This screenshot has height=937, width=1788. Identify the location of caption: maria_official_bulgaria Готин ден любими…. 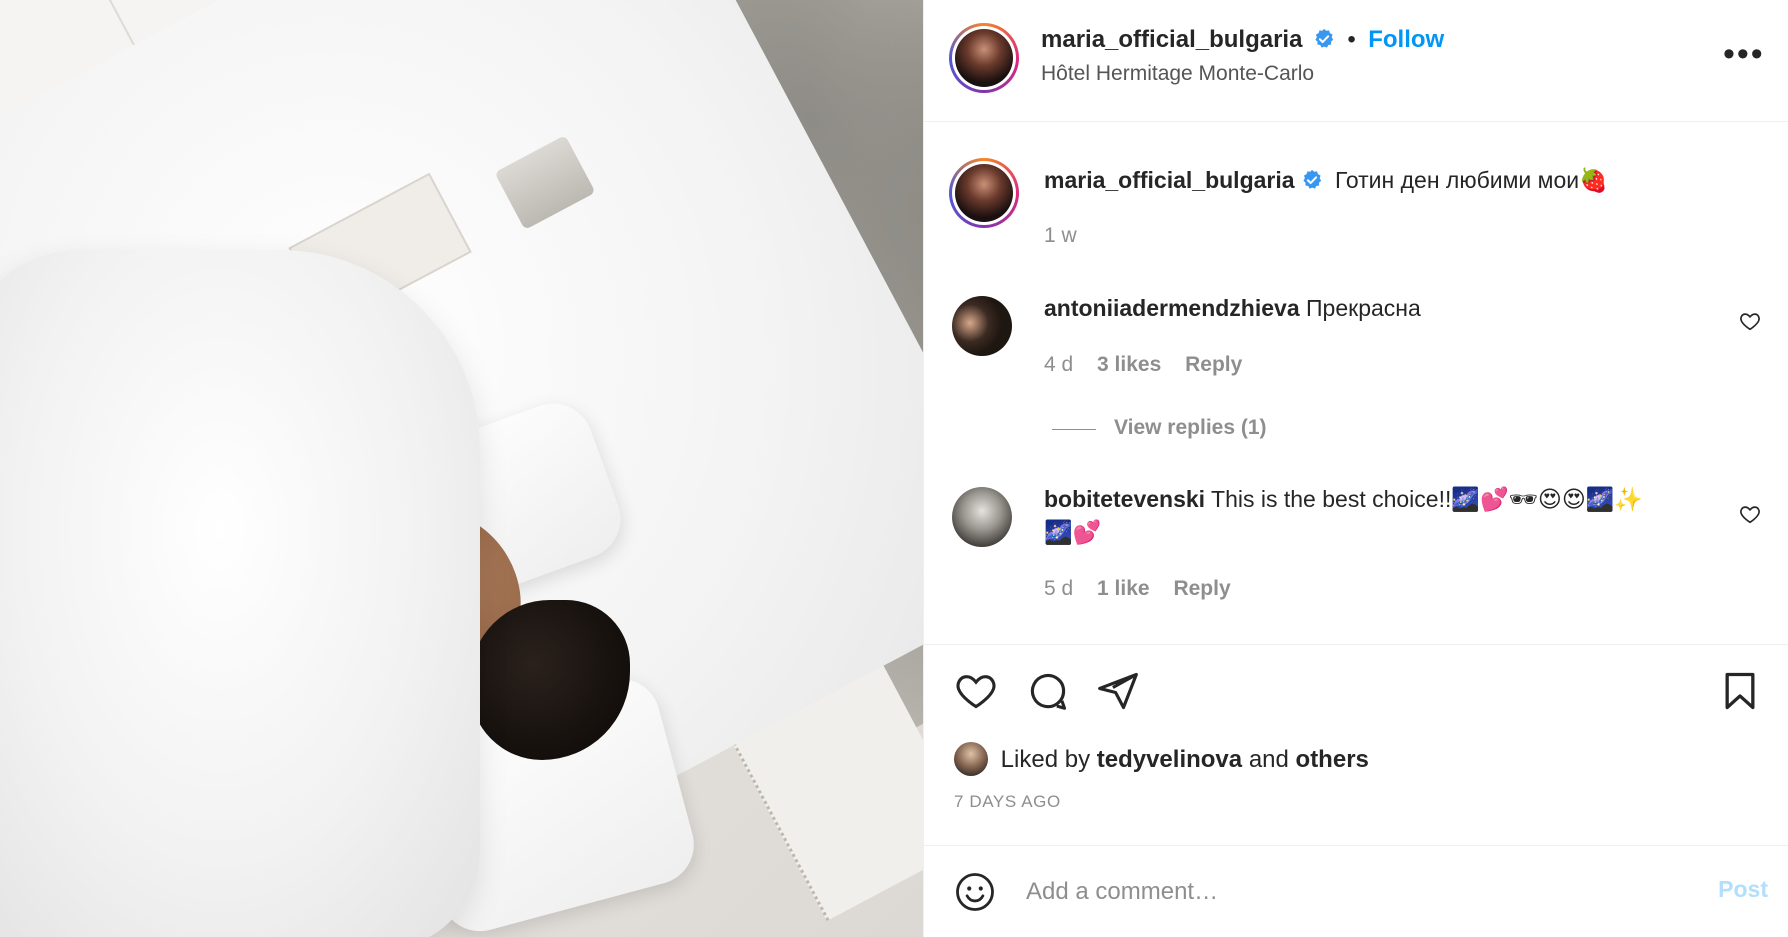
(1356, 195).